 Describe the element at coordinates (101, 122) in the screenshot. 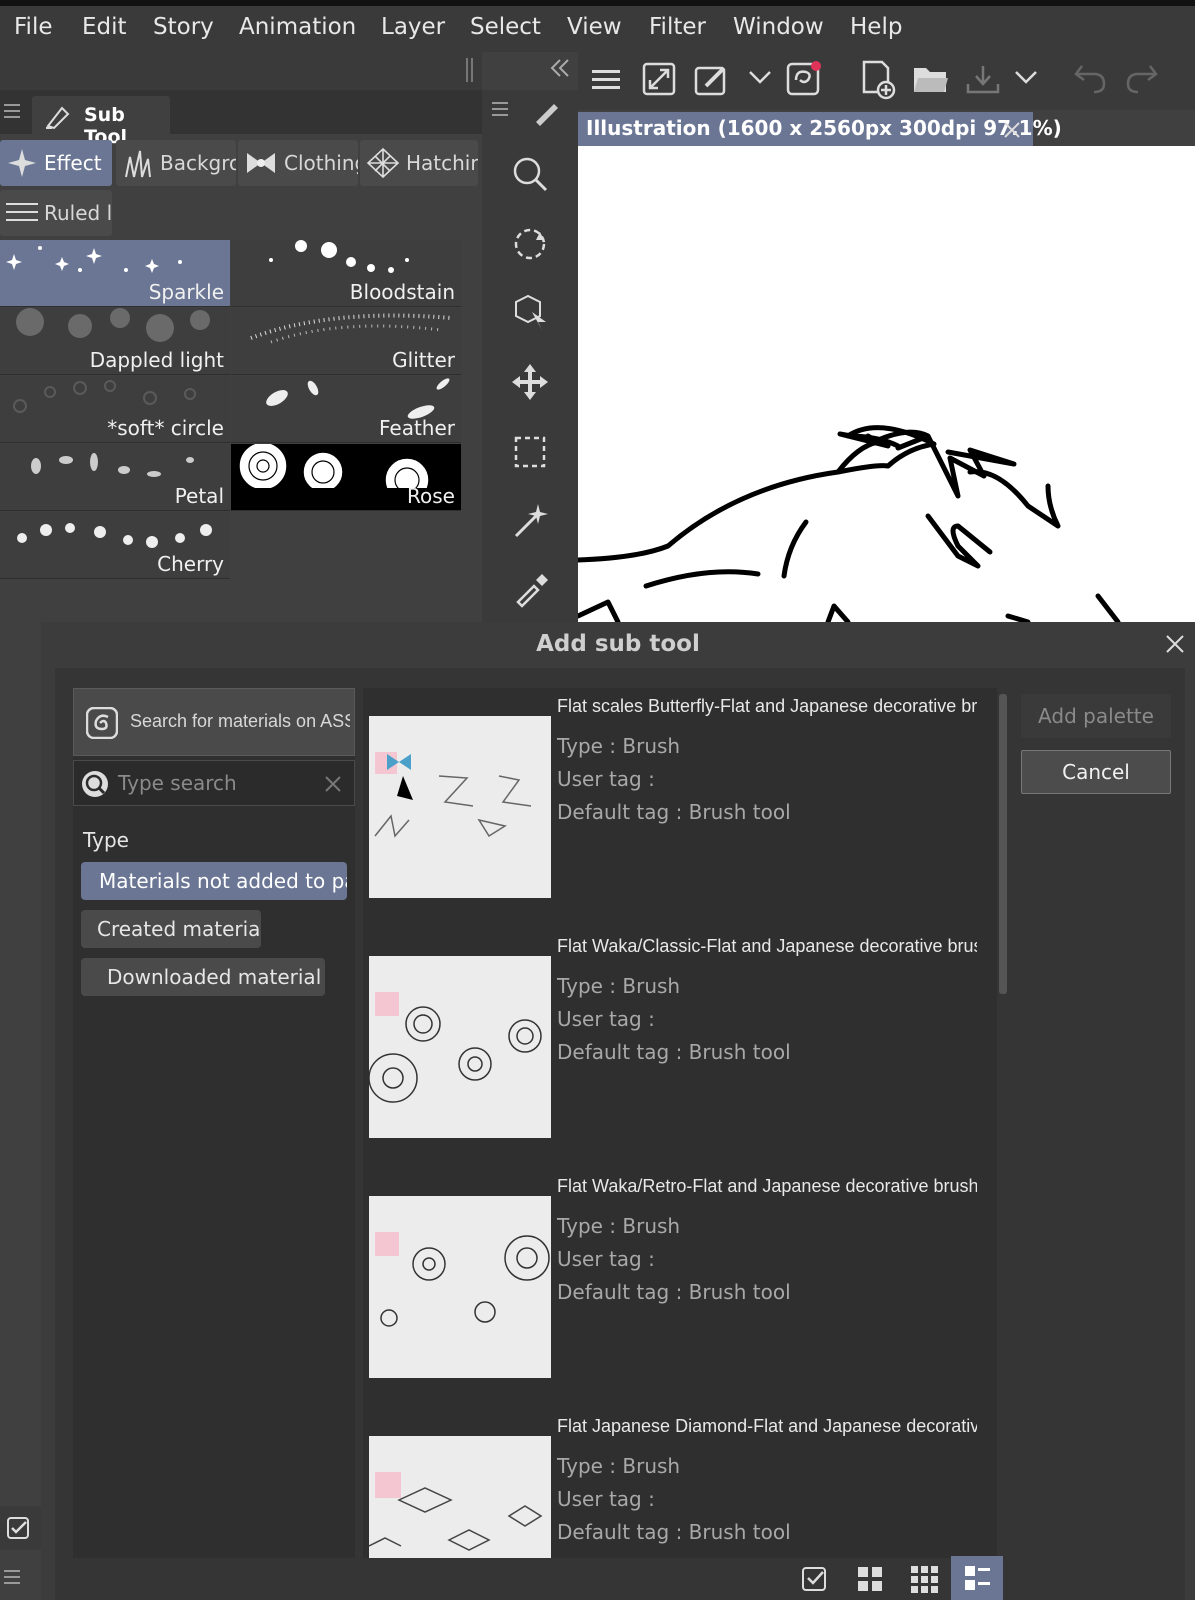

I see `tab-sub-tool: Sub Tool` at that location.